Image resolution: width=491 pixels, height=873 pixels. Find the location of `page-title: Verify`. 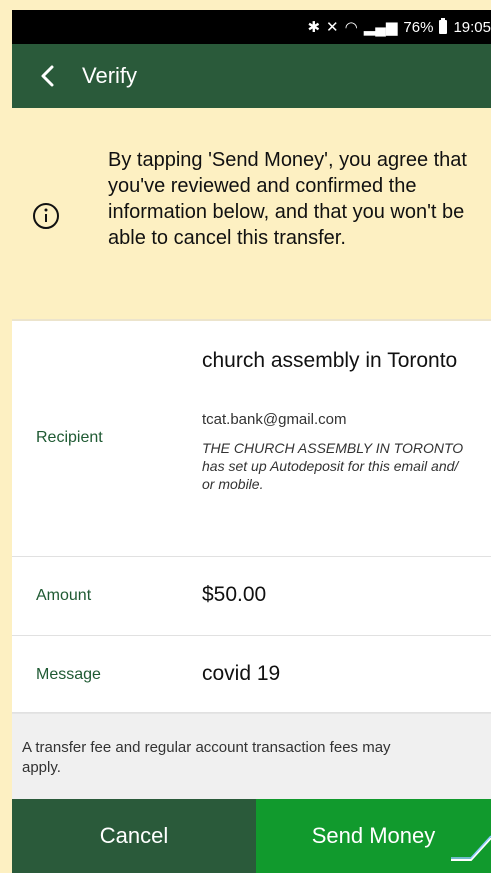

page-title: Verify is located at coordinates (110, 75).